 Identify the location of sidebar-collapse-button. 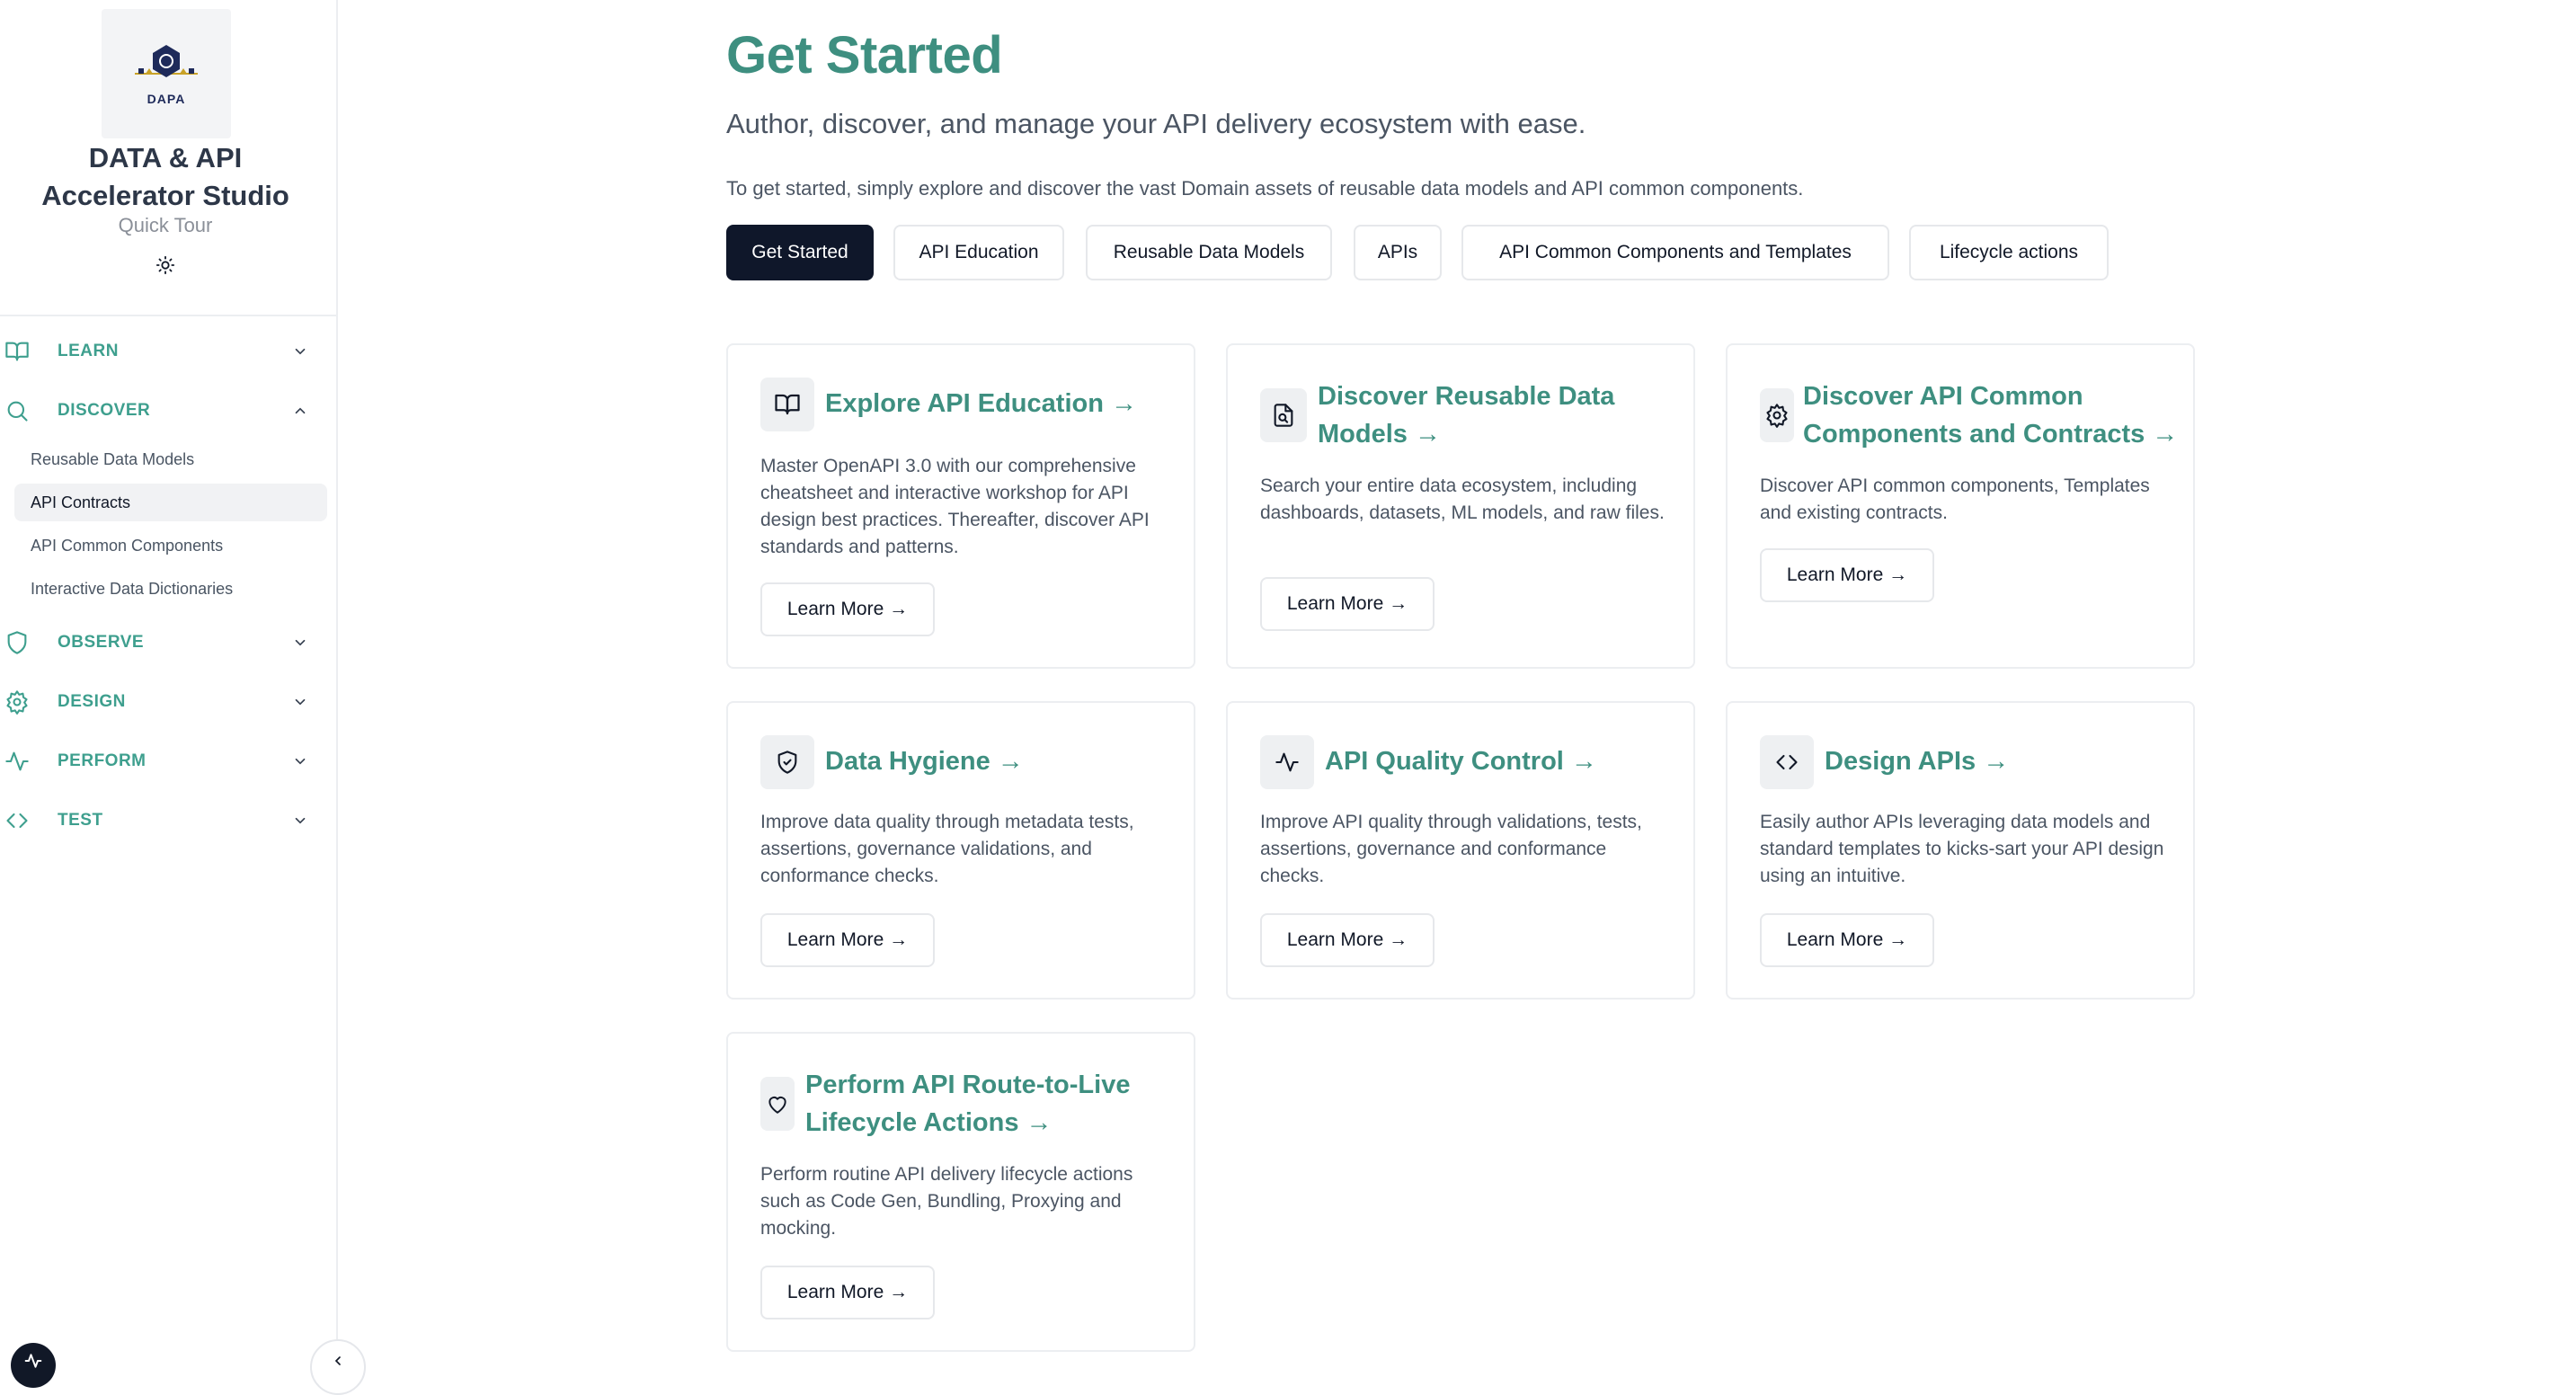
(338, 1367).